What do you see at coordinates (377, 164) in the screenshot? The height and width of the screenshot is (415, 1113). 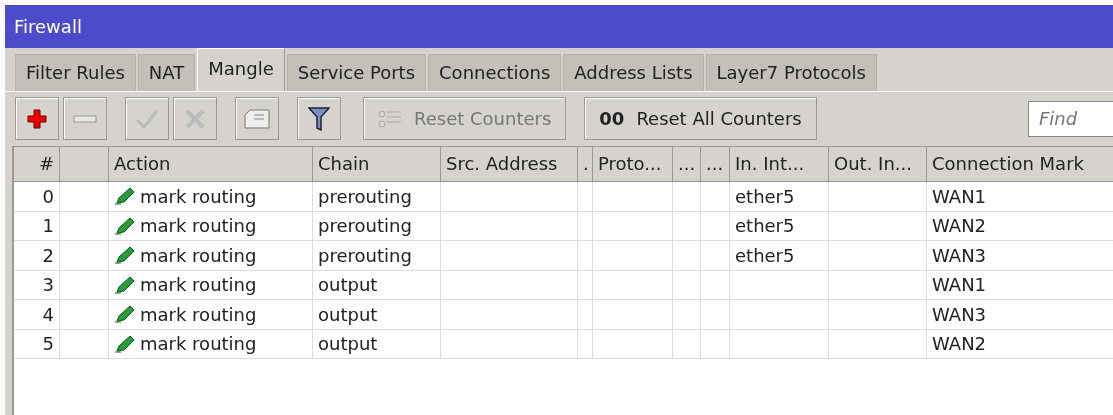 I see `column-header: Chain` at bounding box center [377, 164].